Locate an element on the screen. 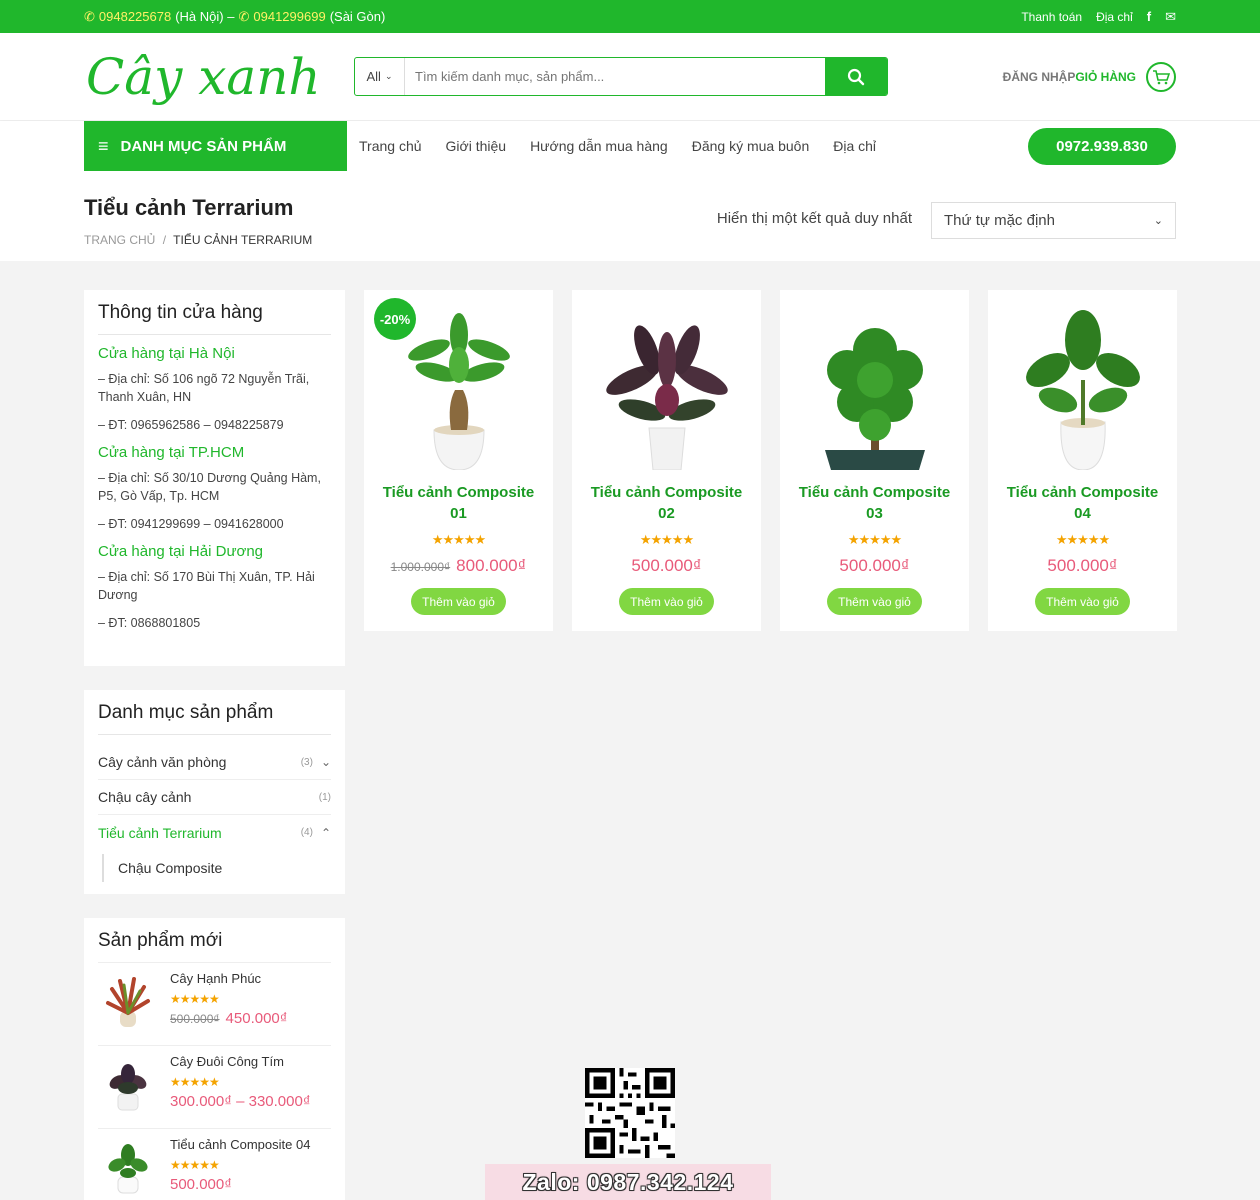 Image resolution: width=1260 pixels, height=1200 pixels. nav-wholesale: Đăng ký mua buôn is located at coordinates (751, 146).